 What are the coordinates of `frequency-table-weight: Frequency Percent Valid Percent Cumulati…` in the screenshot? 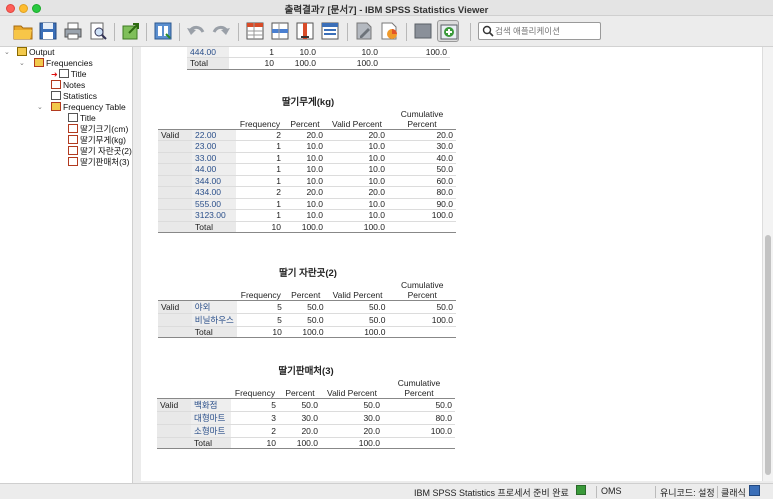 It's located at (307, 169).